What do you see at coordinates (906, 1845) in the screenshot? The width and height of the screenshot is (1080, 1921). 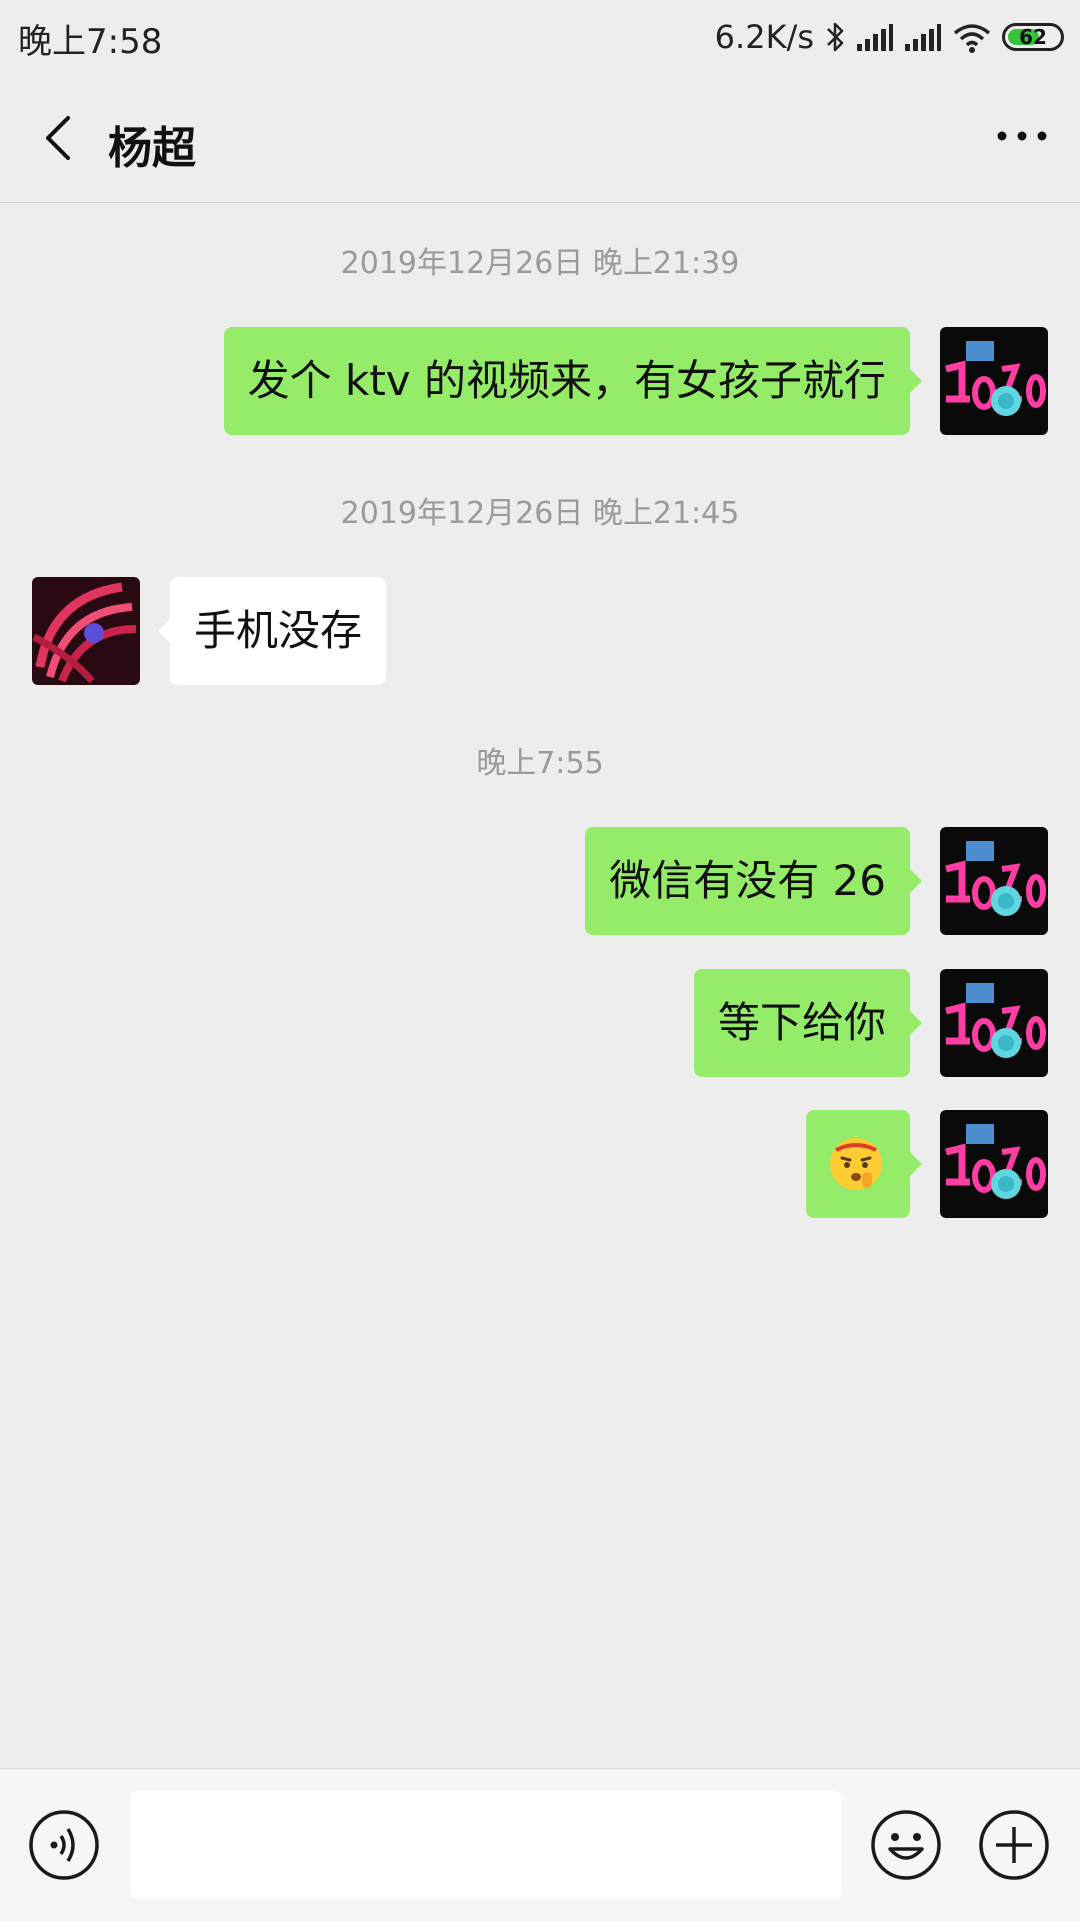 I see `emoji-icon` at bounding box center [906, 1845].